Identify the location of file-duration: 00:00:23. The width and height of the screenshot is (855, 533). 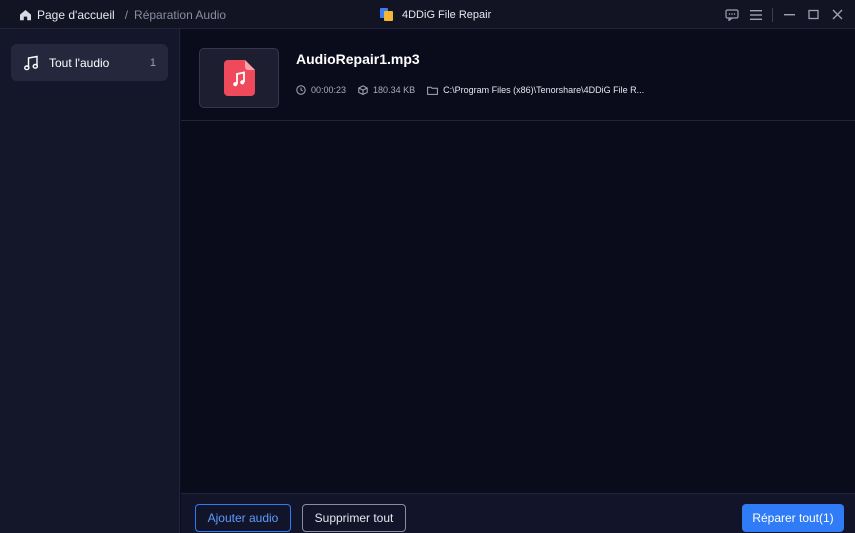
(321, 90).